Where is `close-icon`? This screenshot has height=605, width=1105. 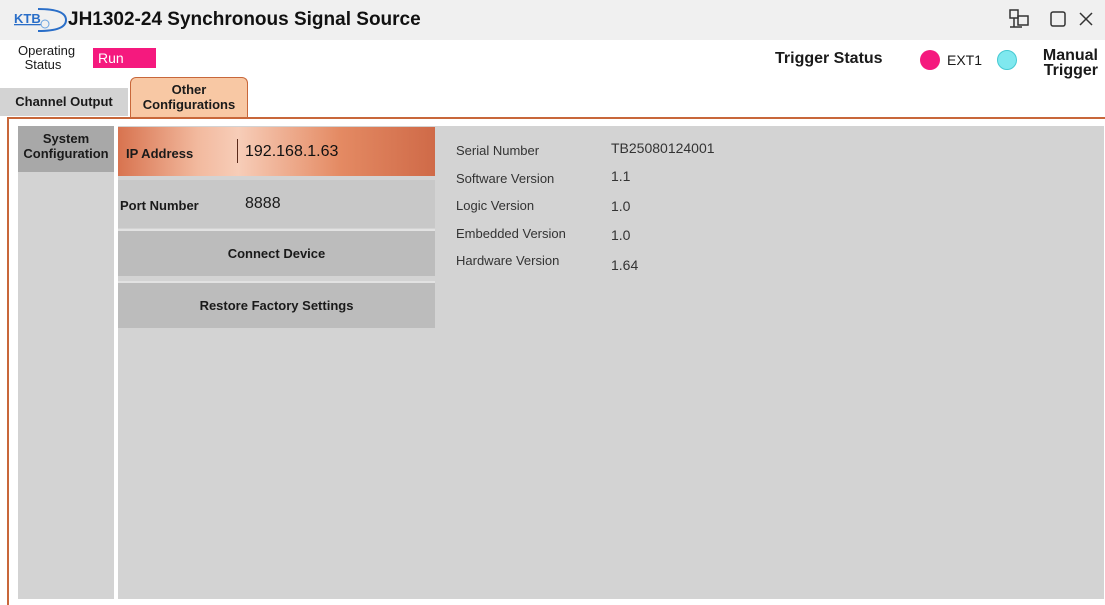 close-icon is located at coordinates (1086, 19).